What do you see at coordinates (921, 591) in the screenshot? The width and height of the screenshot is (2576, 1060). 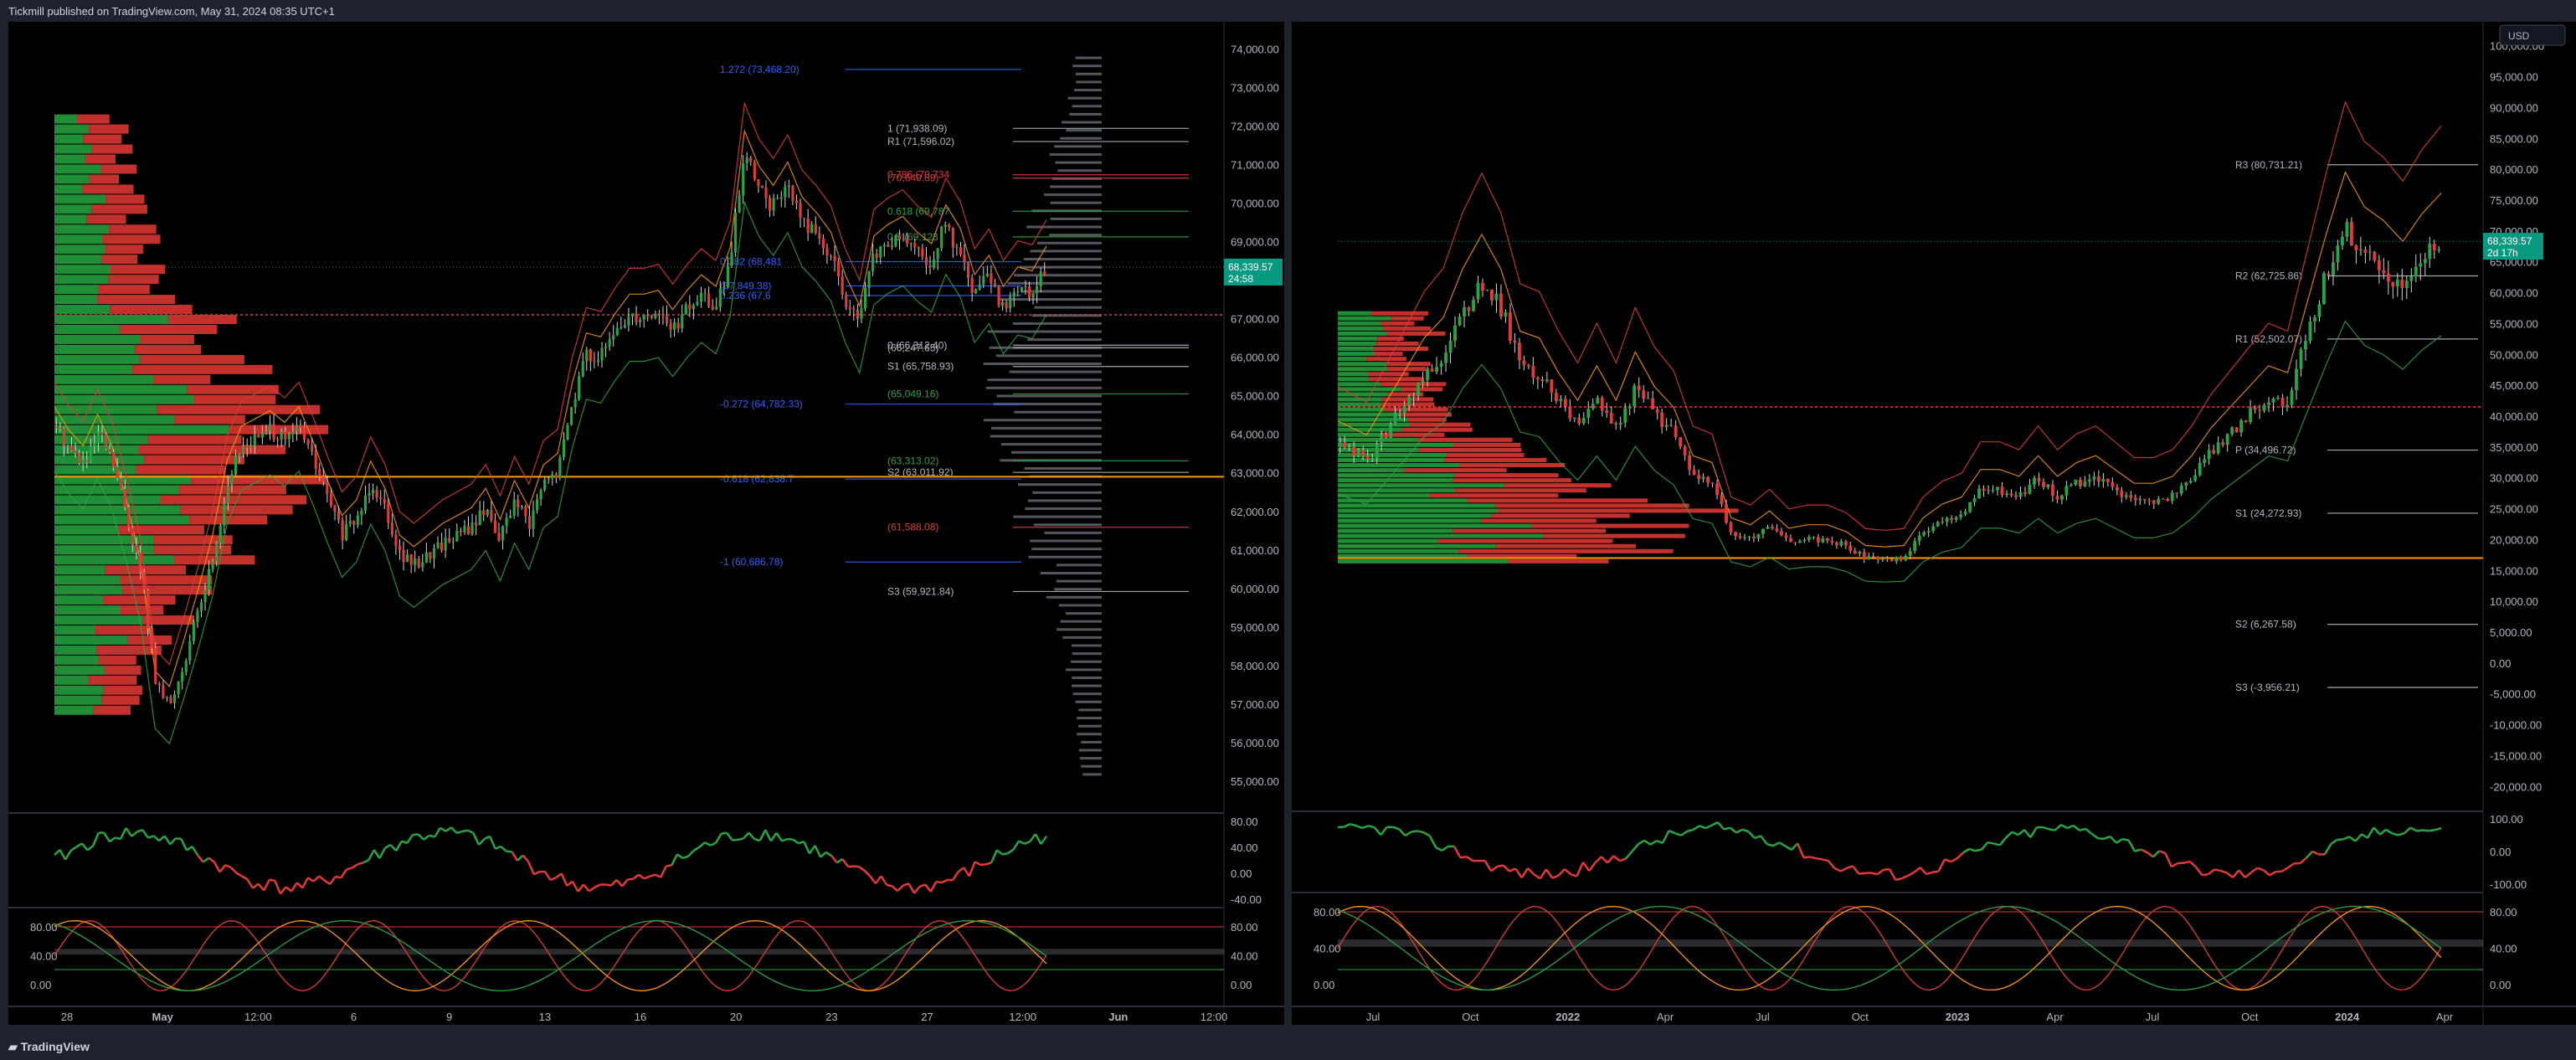 I see `level-label: S3 (59,921.84)` at bounding box center [921, 591].